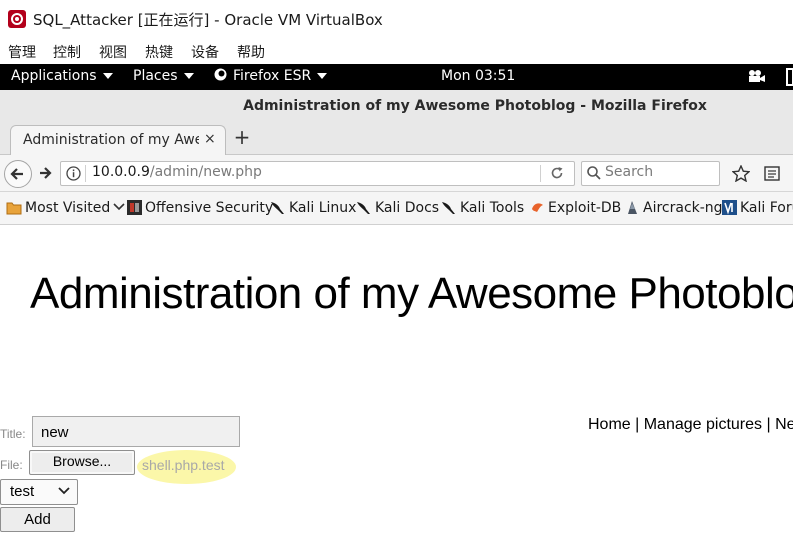 The height and width of the screenshot is (537, 793). I want to click on forward-arrow-icon, so click(46, 173).